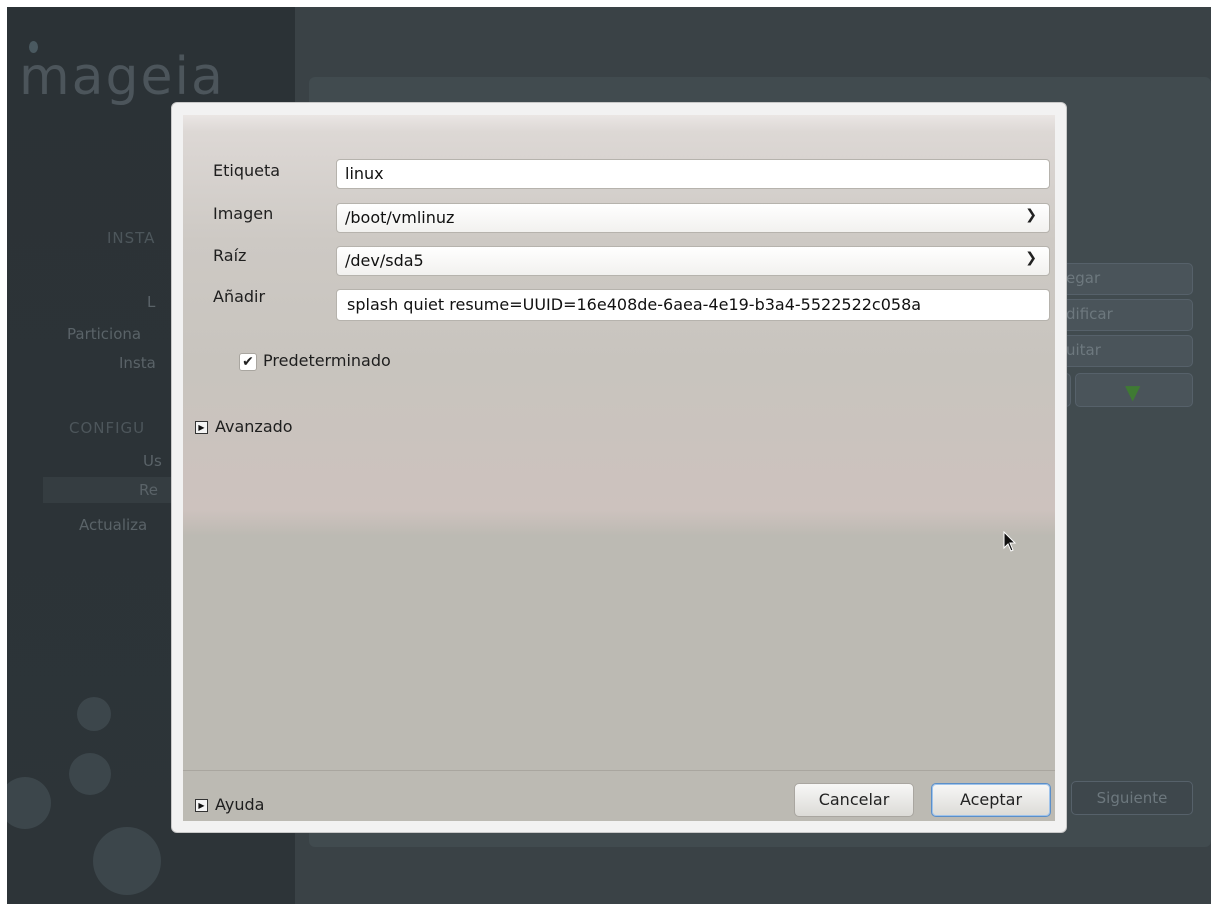  Describe the element at coordinates (693, 174) in the screenshot. I see `label-input: linux` at that location.